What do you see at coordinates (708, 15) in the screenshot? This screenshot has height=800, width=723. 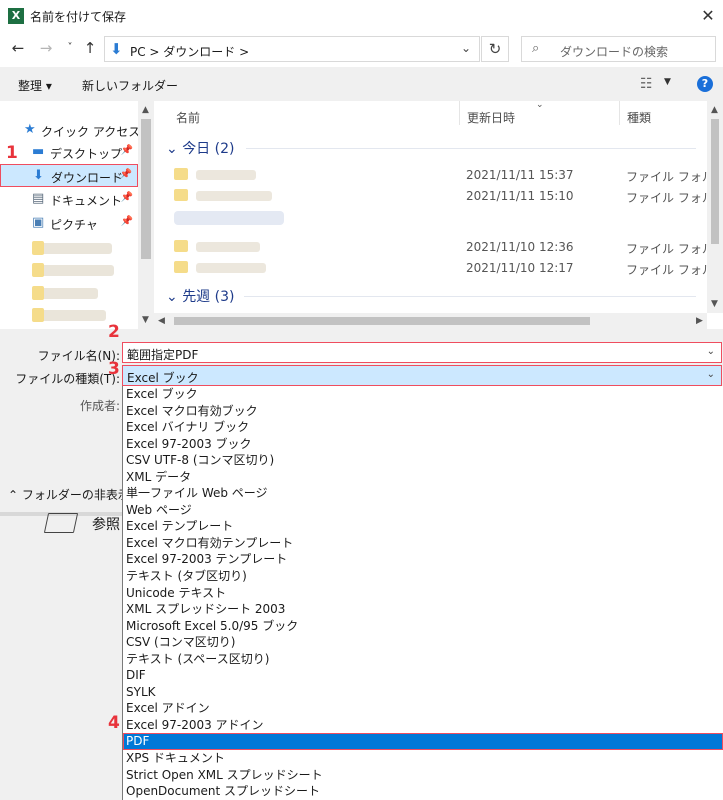 I see `close-button: ✕` at bounding box center [708, 15].